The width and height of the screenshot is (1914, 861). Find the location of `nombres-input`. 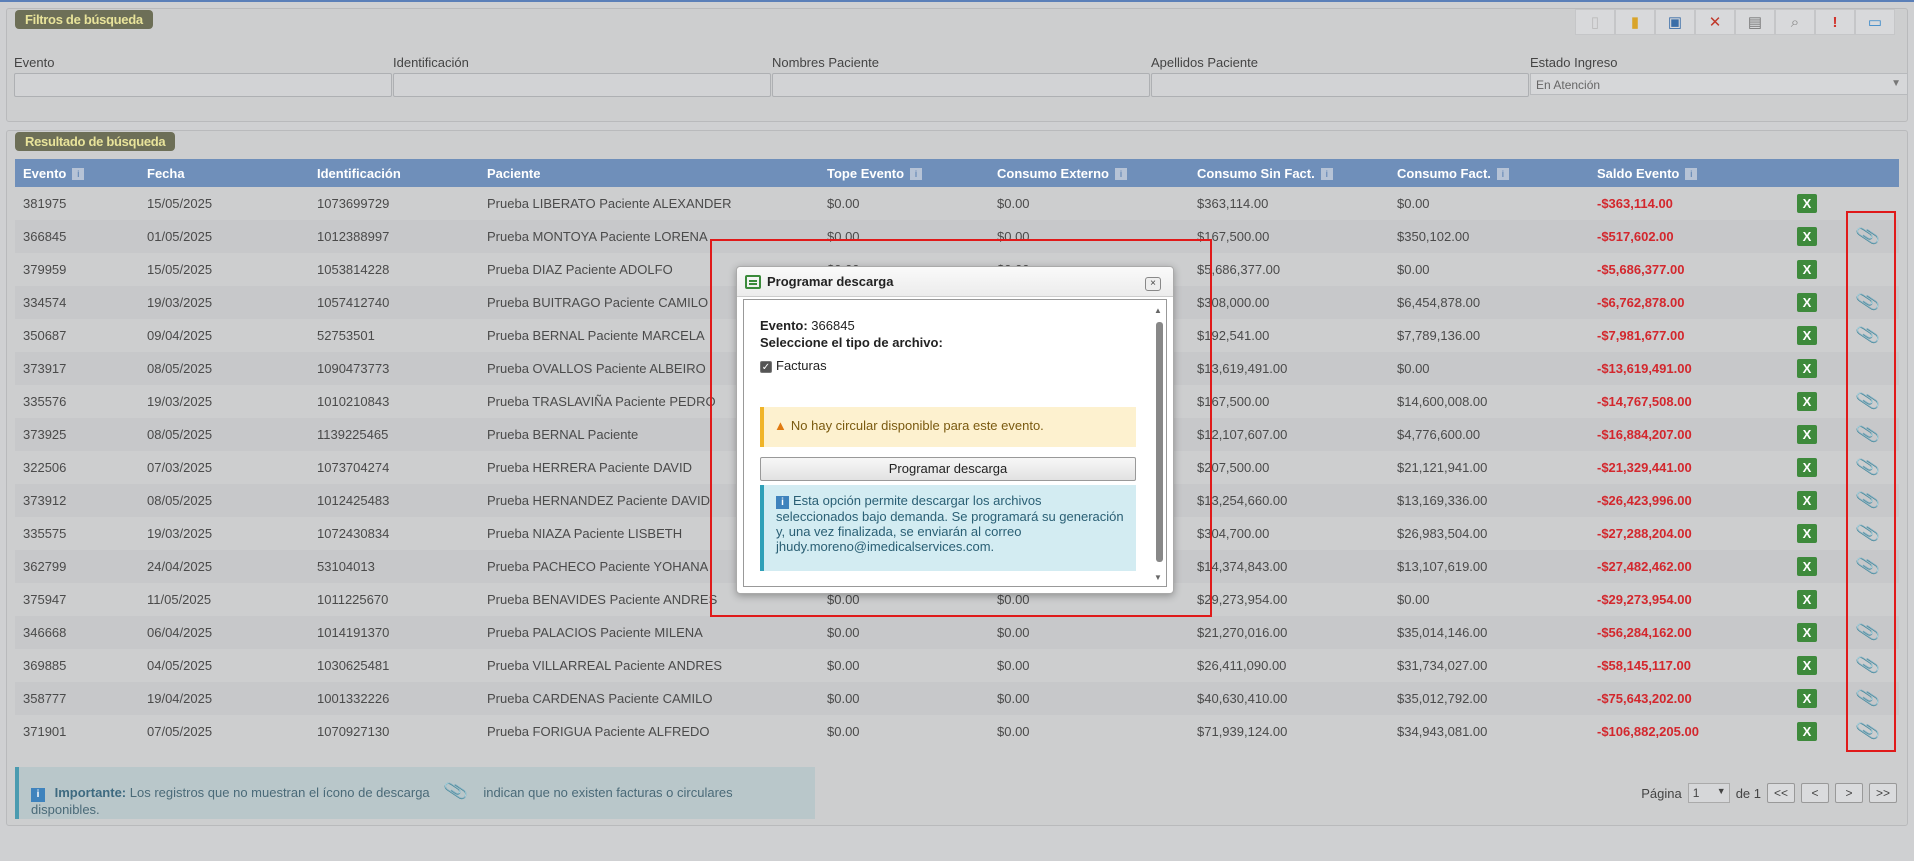

nombres-input is located at coordinates (961, 85).